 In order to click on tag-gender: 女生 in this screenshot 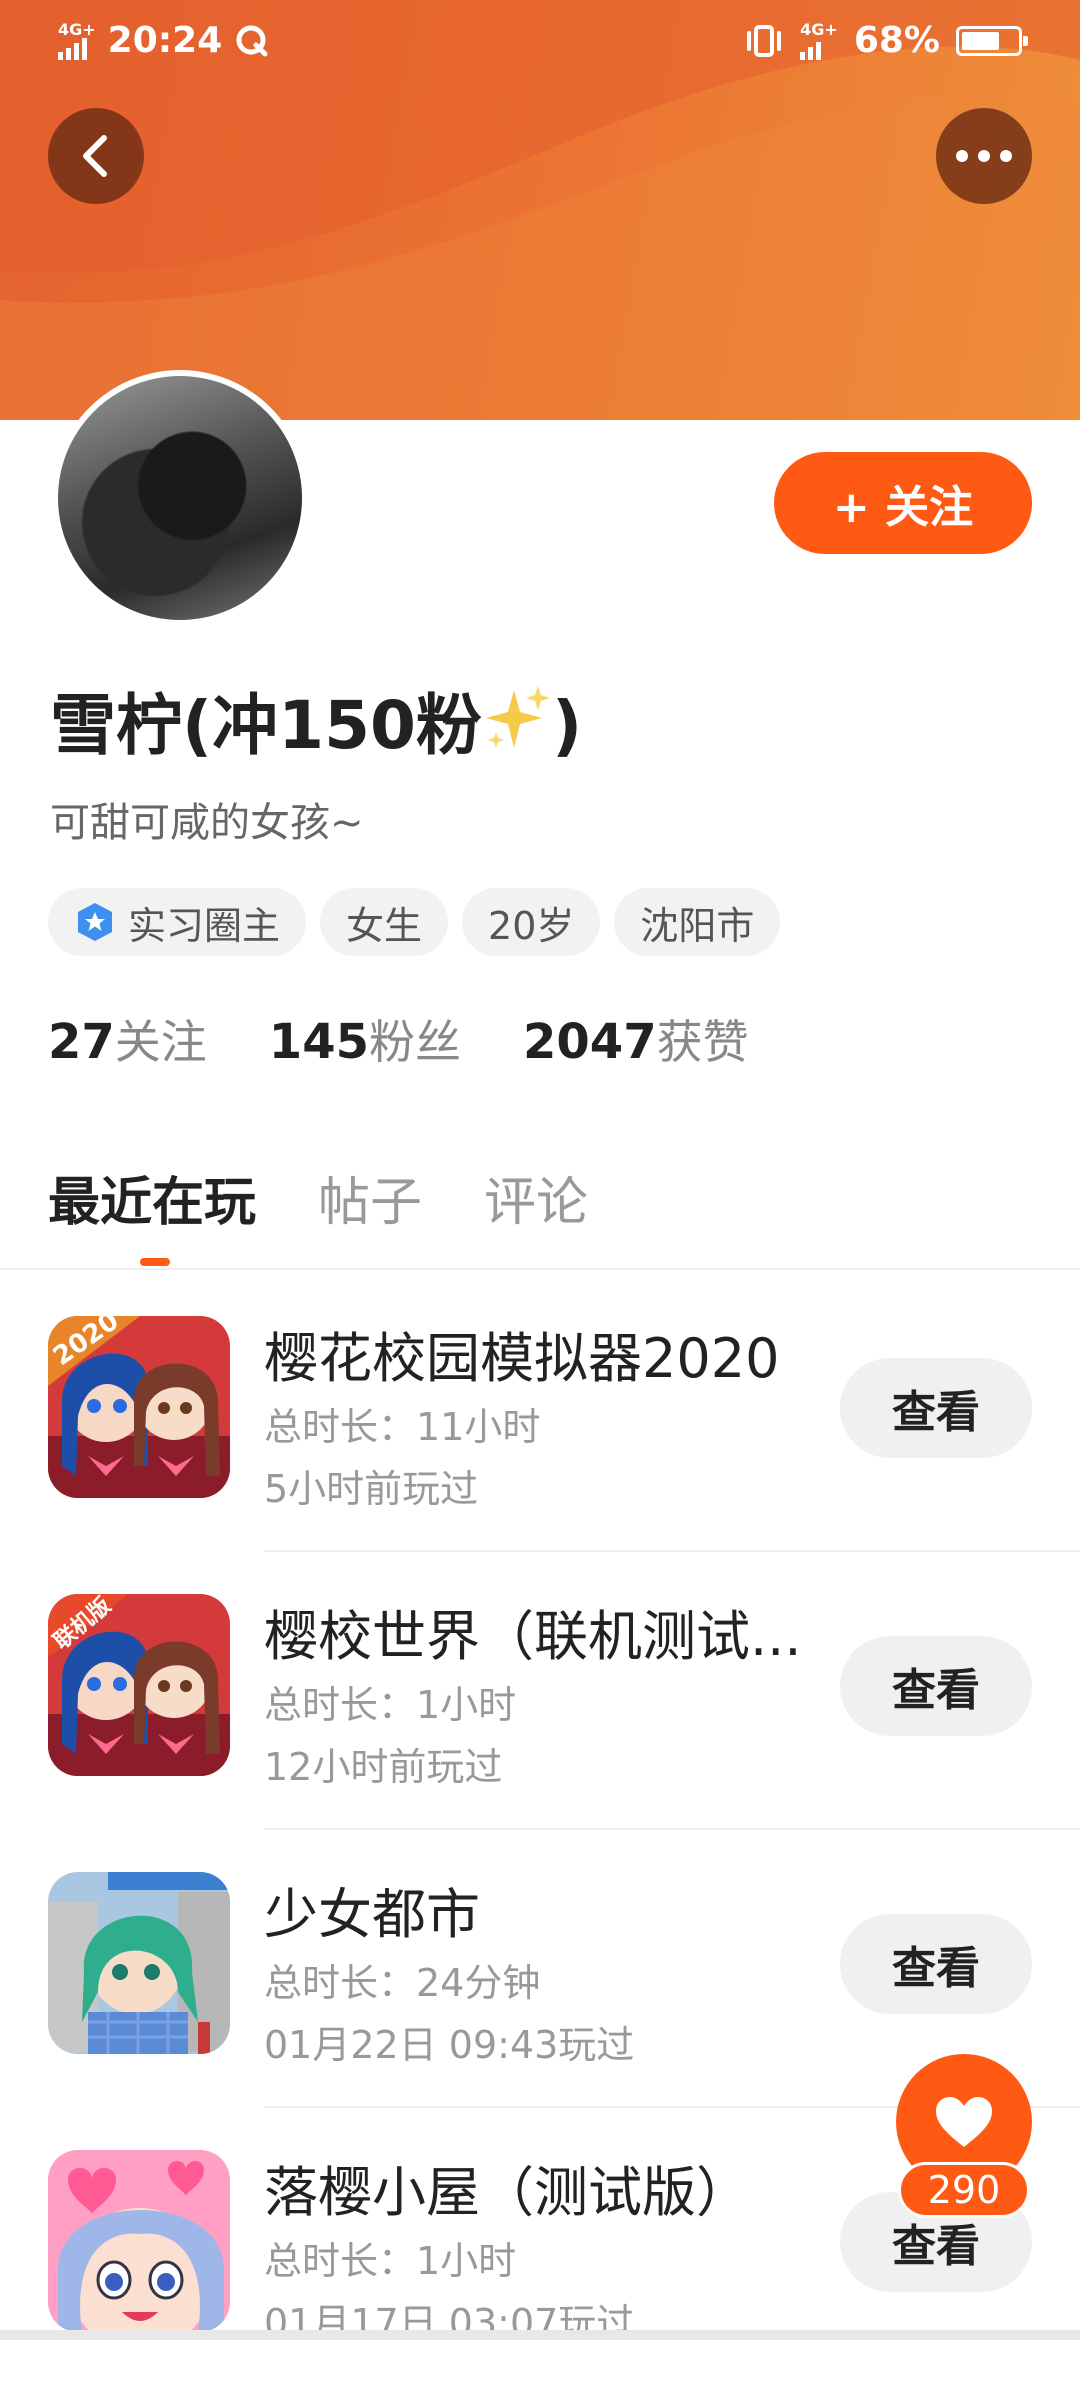, I will do `click(384, 922)`.